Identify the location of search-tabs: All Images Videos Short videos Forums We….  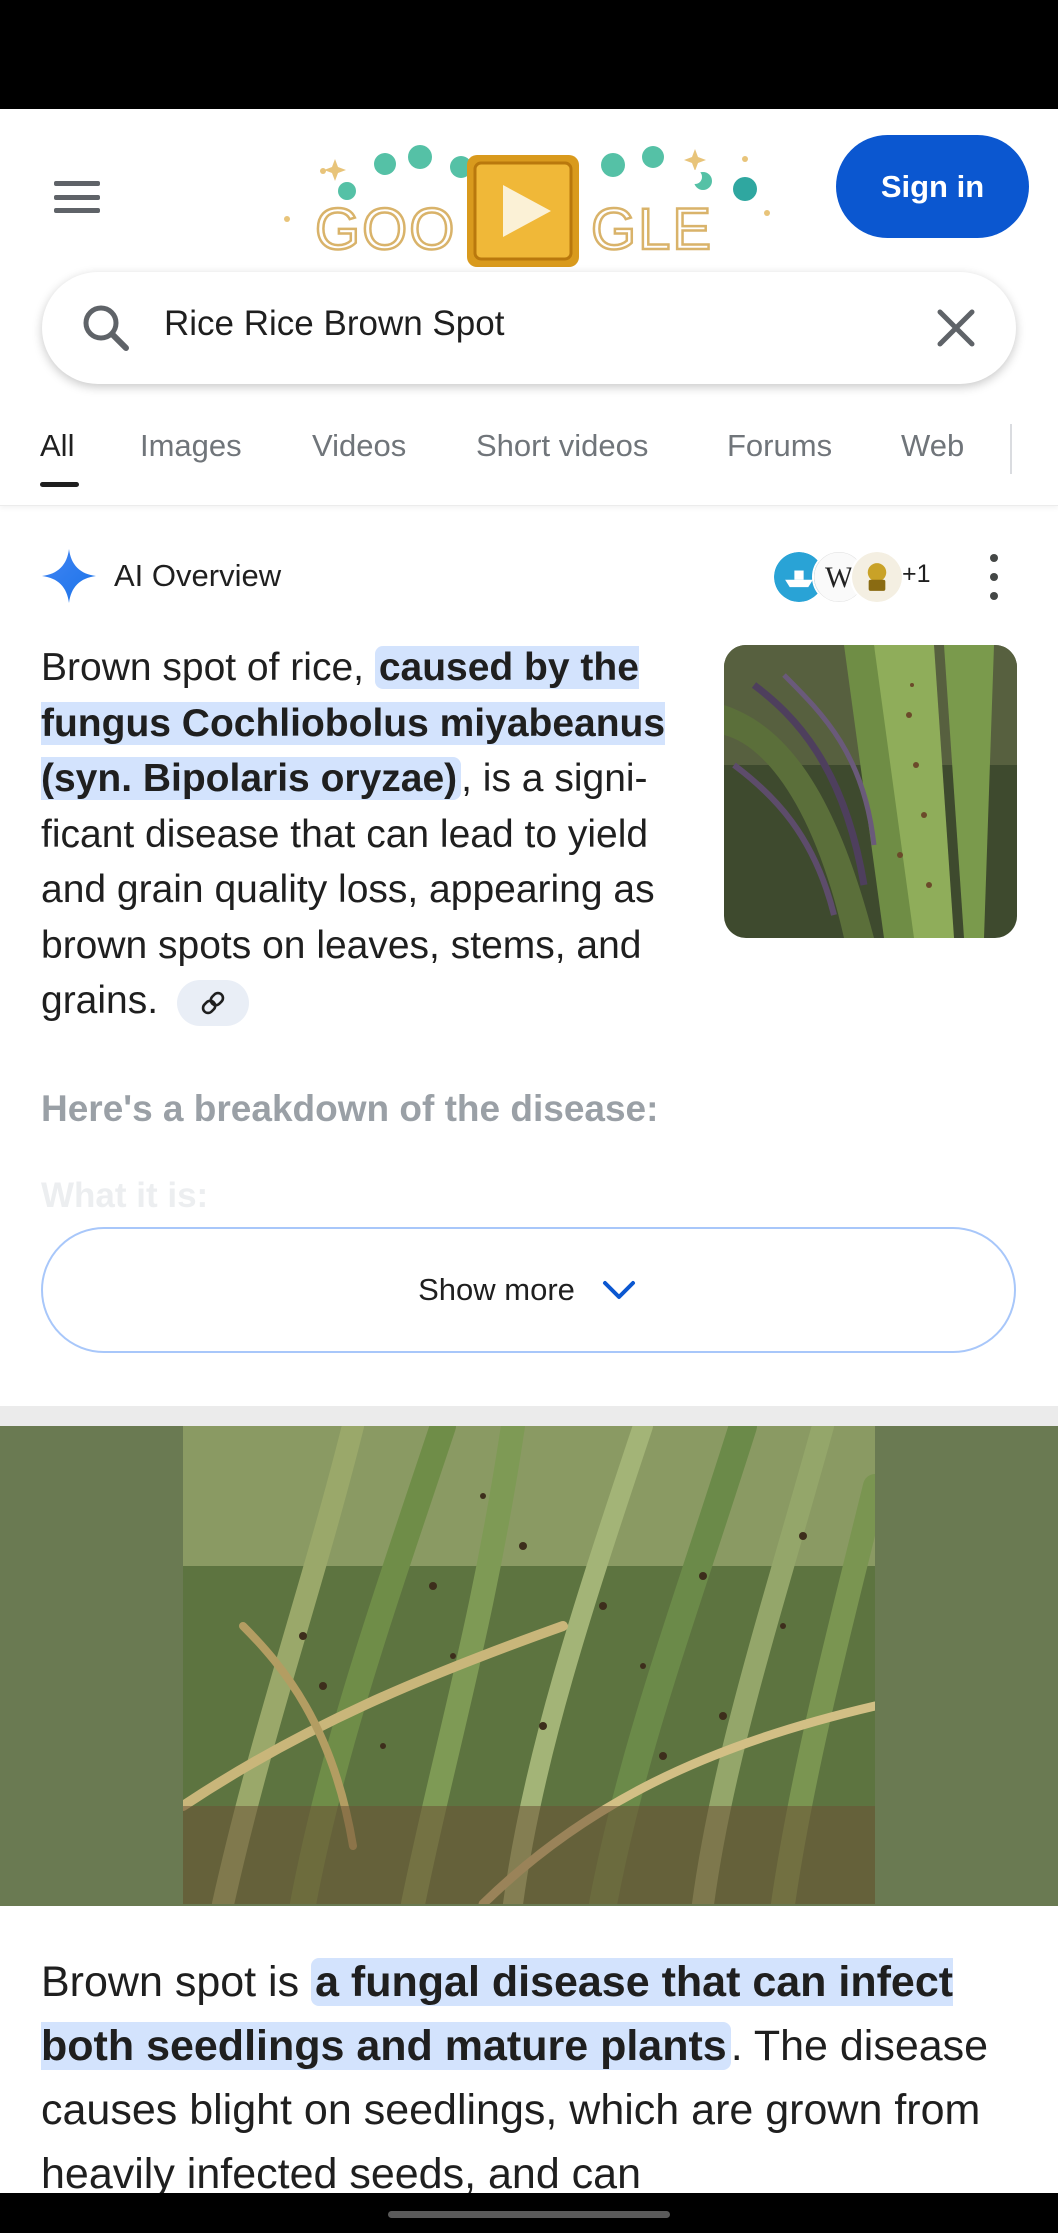
(529, 463).